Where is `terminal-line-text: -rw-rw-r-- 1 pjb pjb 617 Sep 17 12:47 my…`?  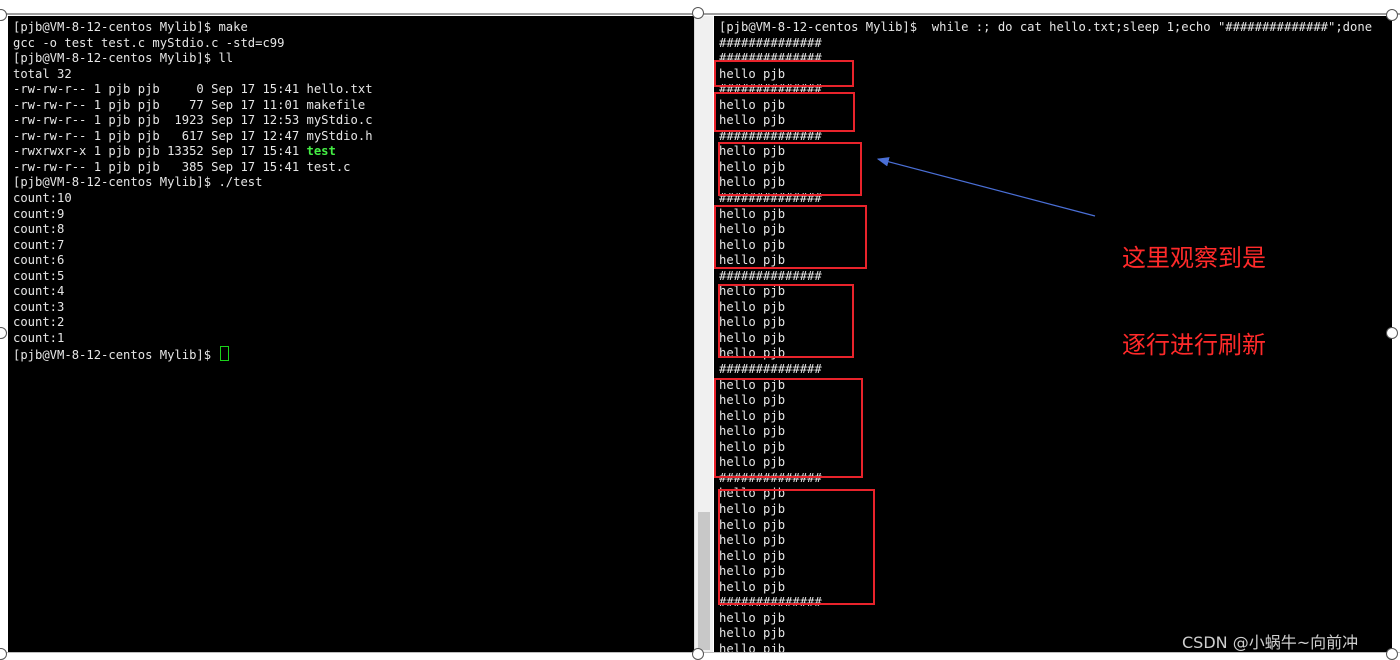 terminal-line-text: -rw-rw-r-- 1 pjb pjb 617 Sep 17 12:47 my… is located at coordinates (193, 135).